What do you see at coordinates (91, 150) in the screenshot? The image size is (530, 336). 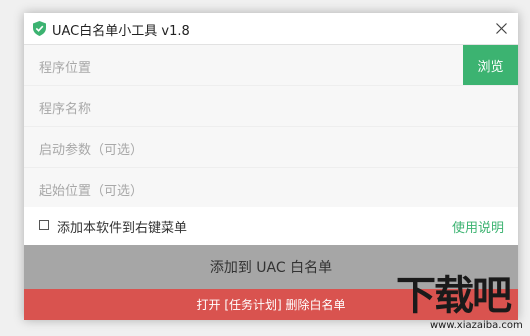 I see `launch-args-placeholder: 启动参数（可选）` at bounding box center [91, 150].